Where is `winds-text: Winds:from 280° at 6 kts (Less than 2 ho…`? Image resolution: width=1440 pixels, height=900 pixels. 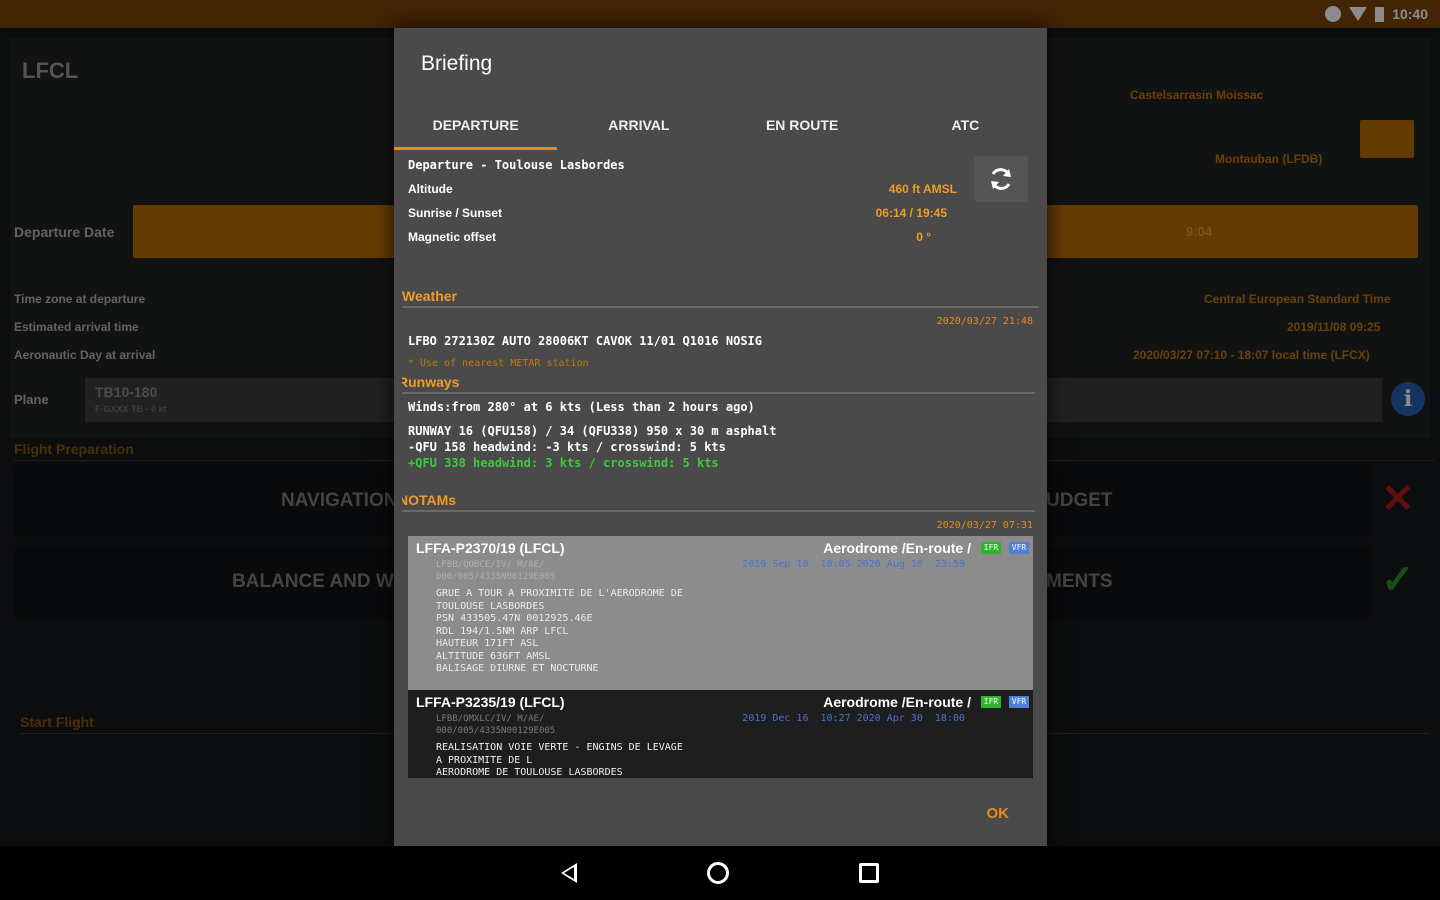 winds-text: Winds:from 280° at 6 kts (Less than 2 ho… is located at coordinates (581, 407).